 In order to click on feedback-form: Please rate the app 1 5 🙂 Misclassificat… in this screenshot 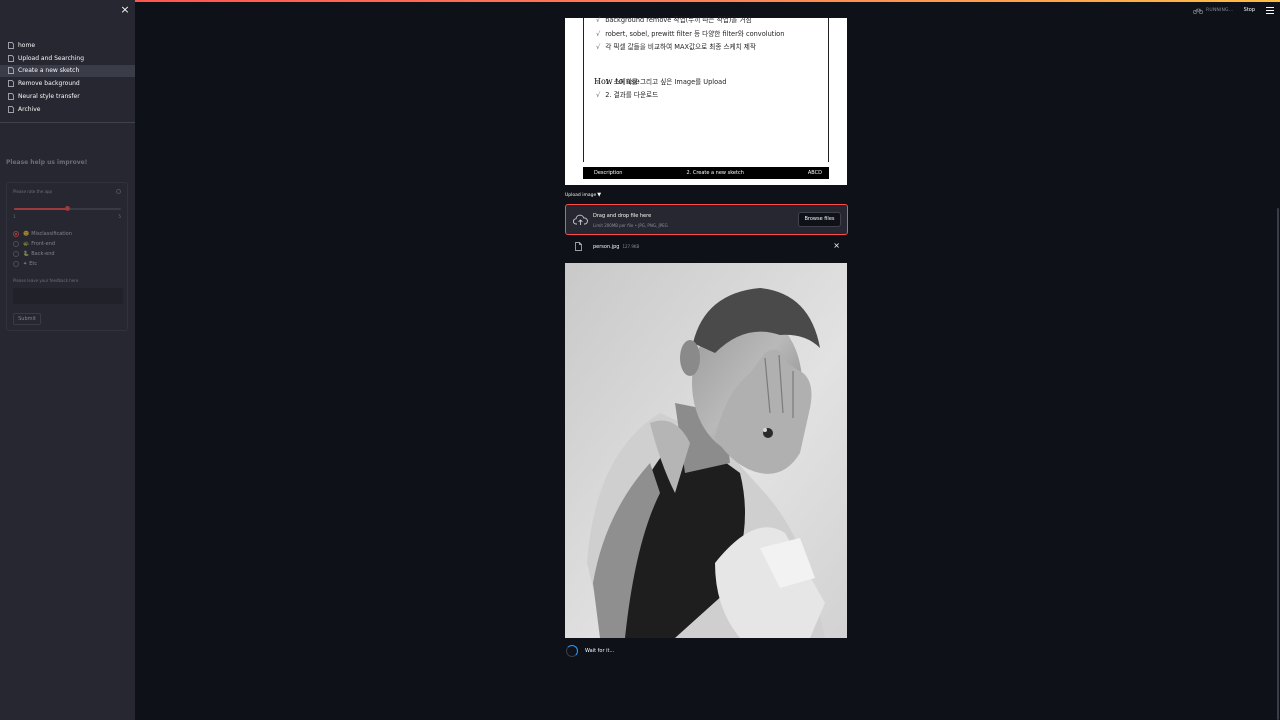, I will do `click(67, 256)`.